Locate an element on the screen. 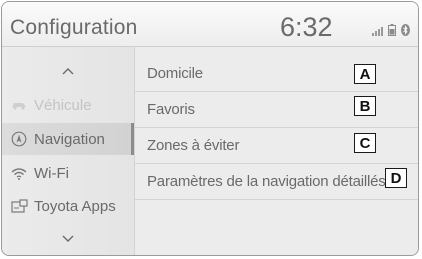 The height and width of the screenshot is (259, 422). scroll-down-button is located at coordinates (68, 239).